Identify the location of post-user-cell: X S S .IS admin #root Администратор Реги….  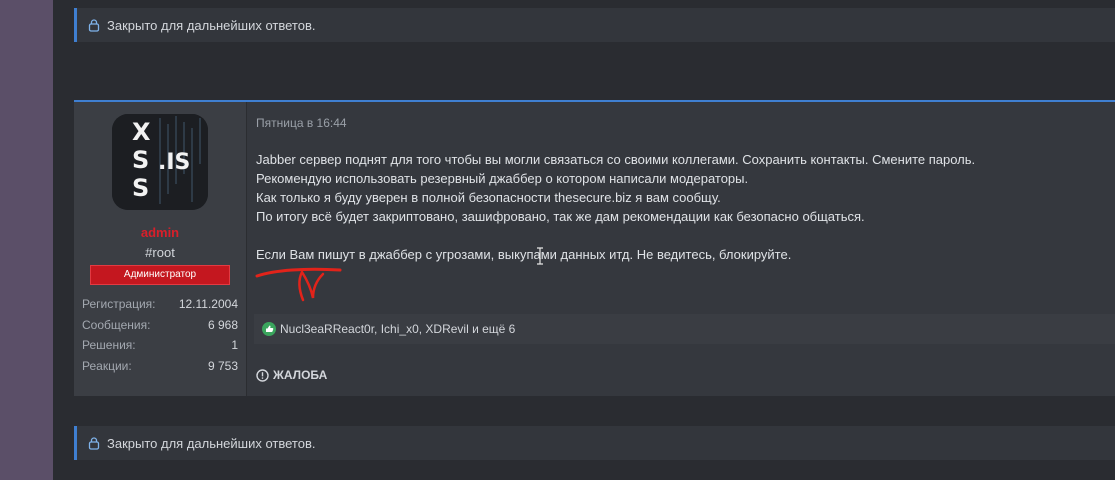
(160, 249).